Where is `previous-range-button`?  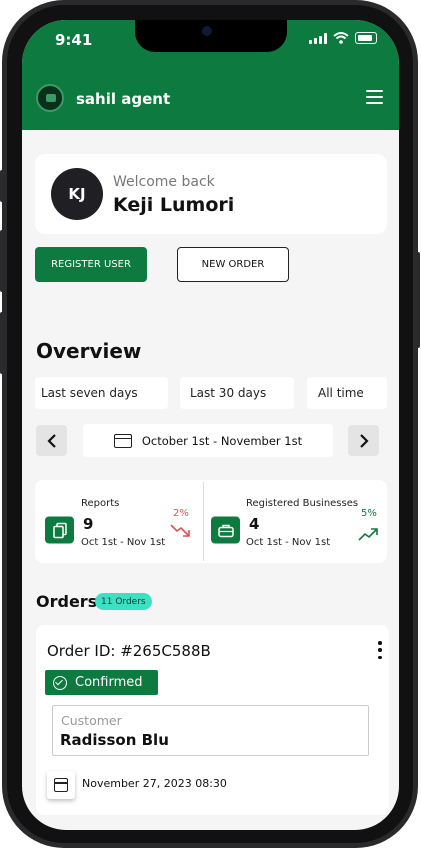 previous-range-button is located at coordinates (51, 440).